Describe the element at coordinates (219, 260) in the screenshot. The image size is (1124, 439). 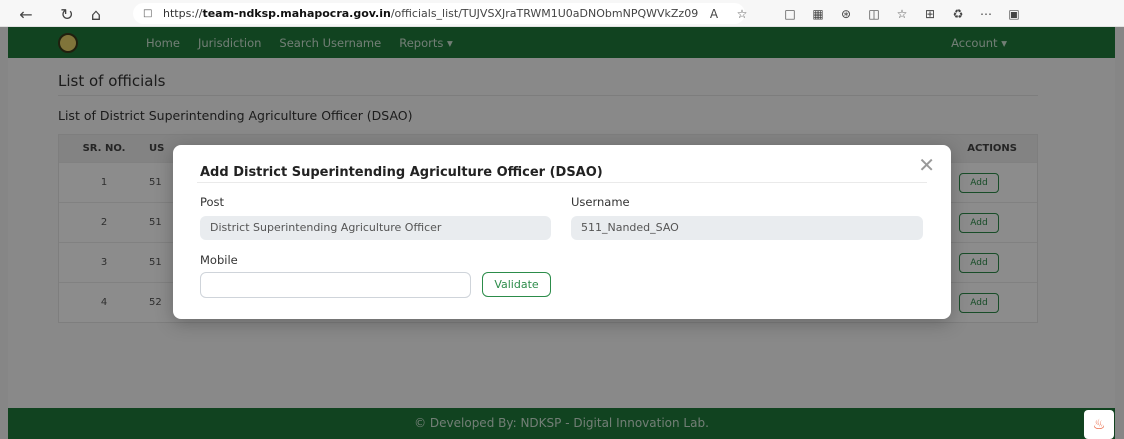
I see `mobile-label: Mobile` at that location.